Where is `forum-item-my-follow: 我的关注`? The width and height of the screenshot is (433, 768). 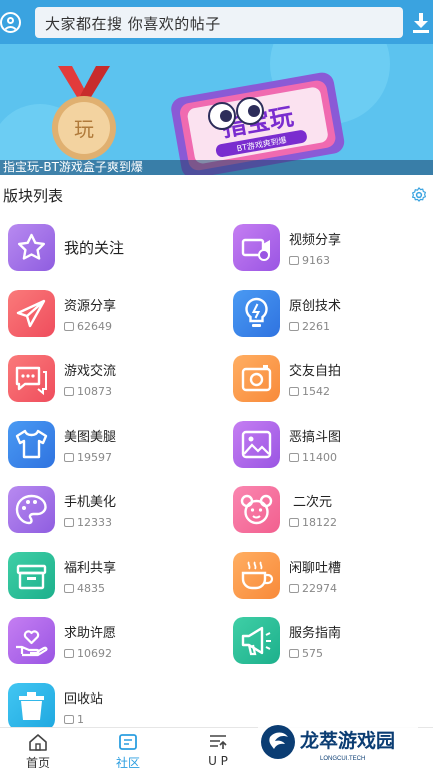
forum-item-my-follow: 我的关注 is located at coordinates (108, 252).